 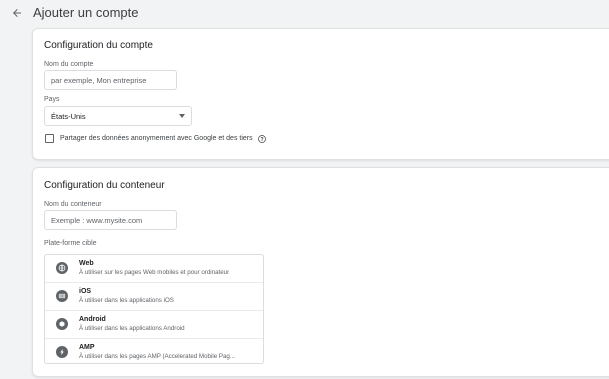 I want to click on platform-name: iOS, so click(x=85, y=291).